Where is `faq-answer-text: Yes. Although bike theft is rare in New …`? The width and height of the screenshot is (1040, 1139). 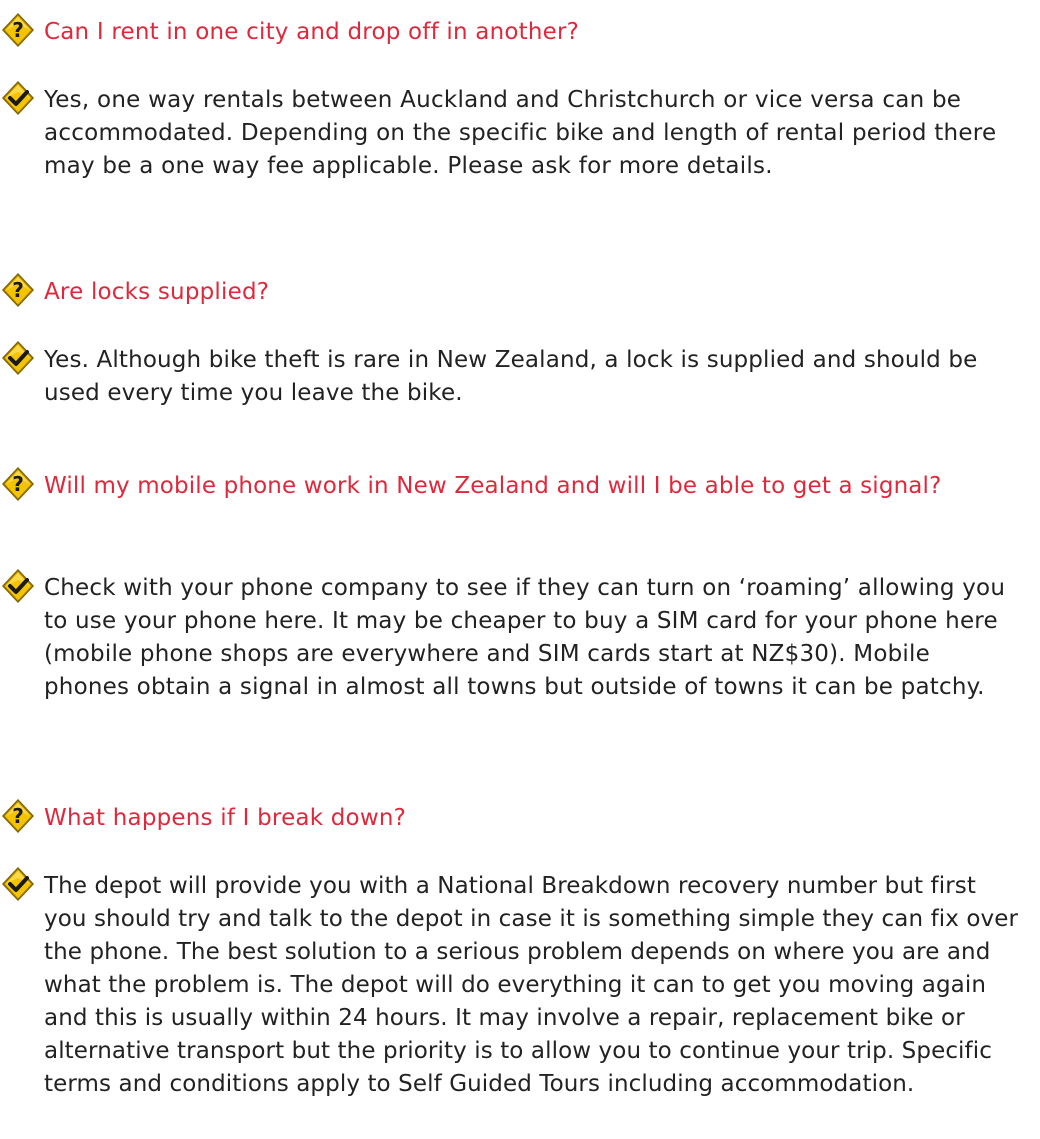
faq-answer-text: Yes. Although bike theft is rare in New … is located at coordinates (511, 376).